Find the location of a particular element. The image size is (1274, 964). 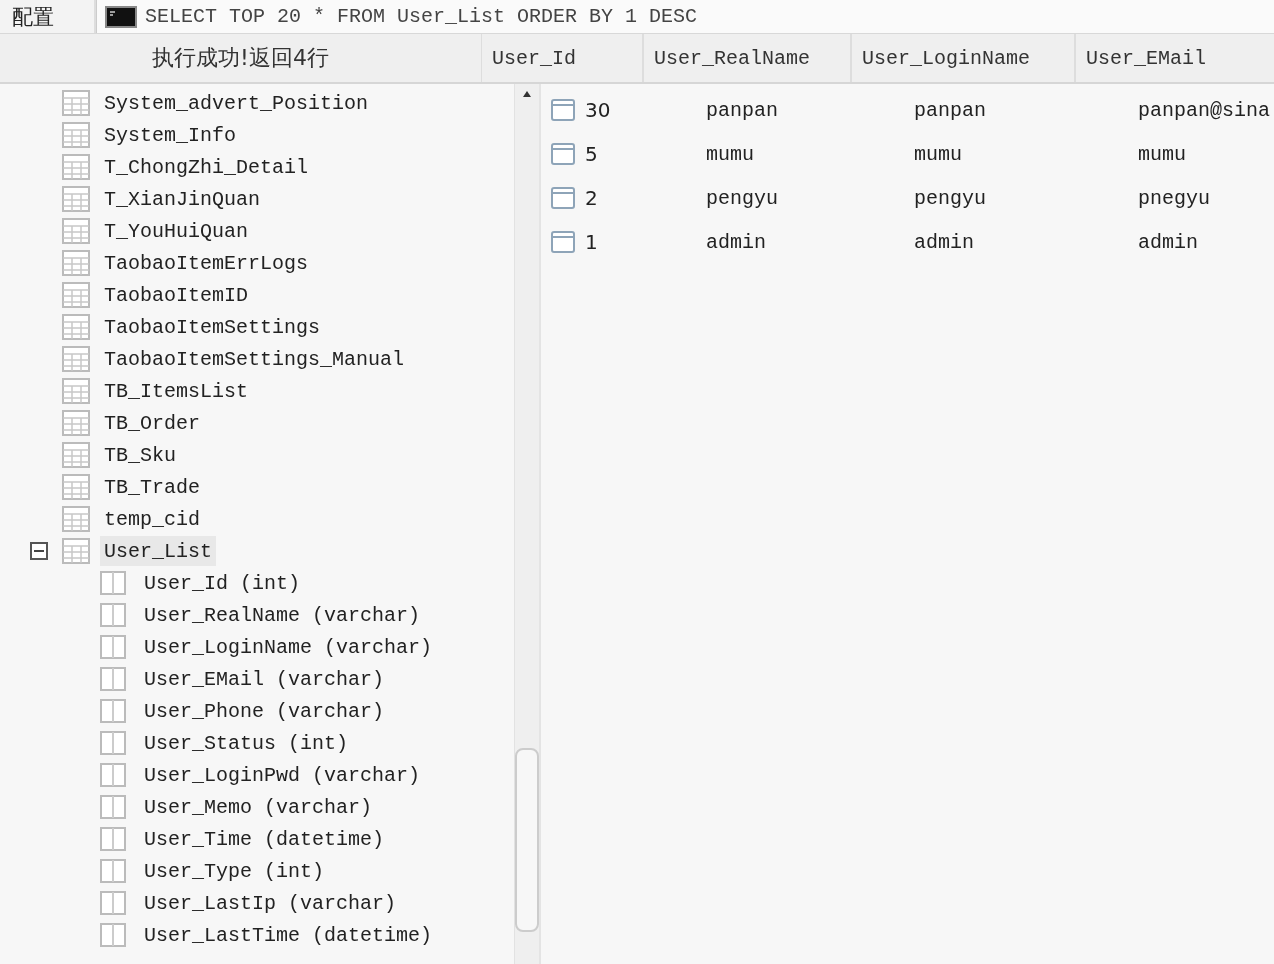

table-cell: pnegyu is located at coordinates (1174, 198).